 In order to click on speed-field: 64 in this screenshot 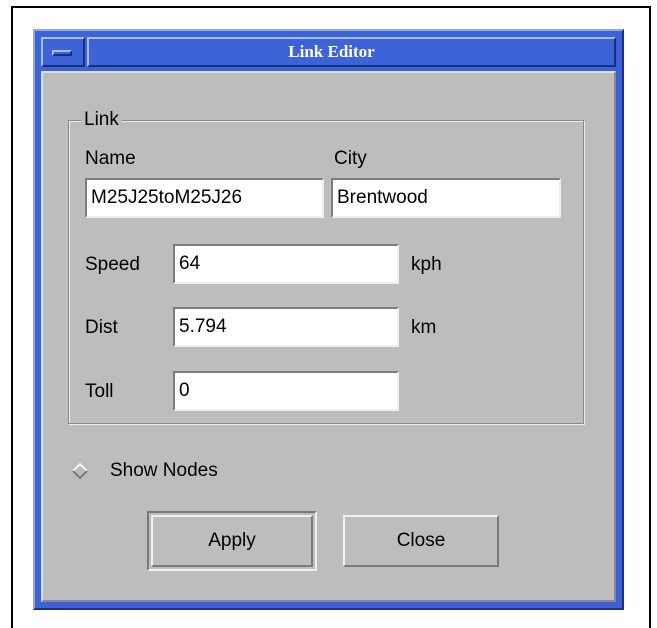, I will do `click(286, 264)`.